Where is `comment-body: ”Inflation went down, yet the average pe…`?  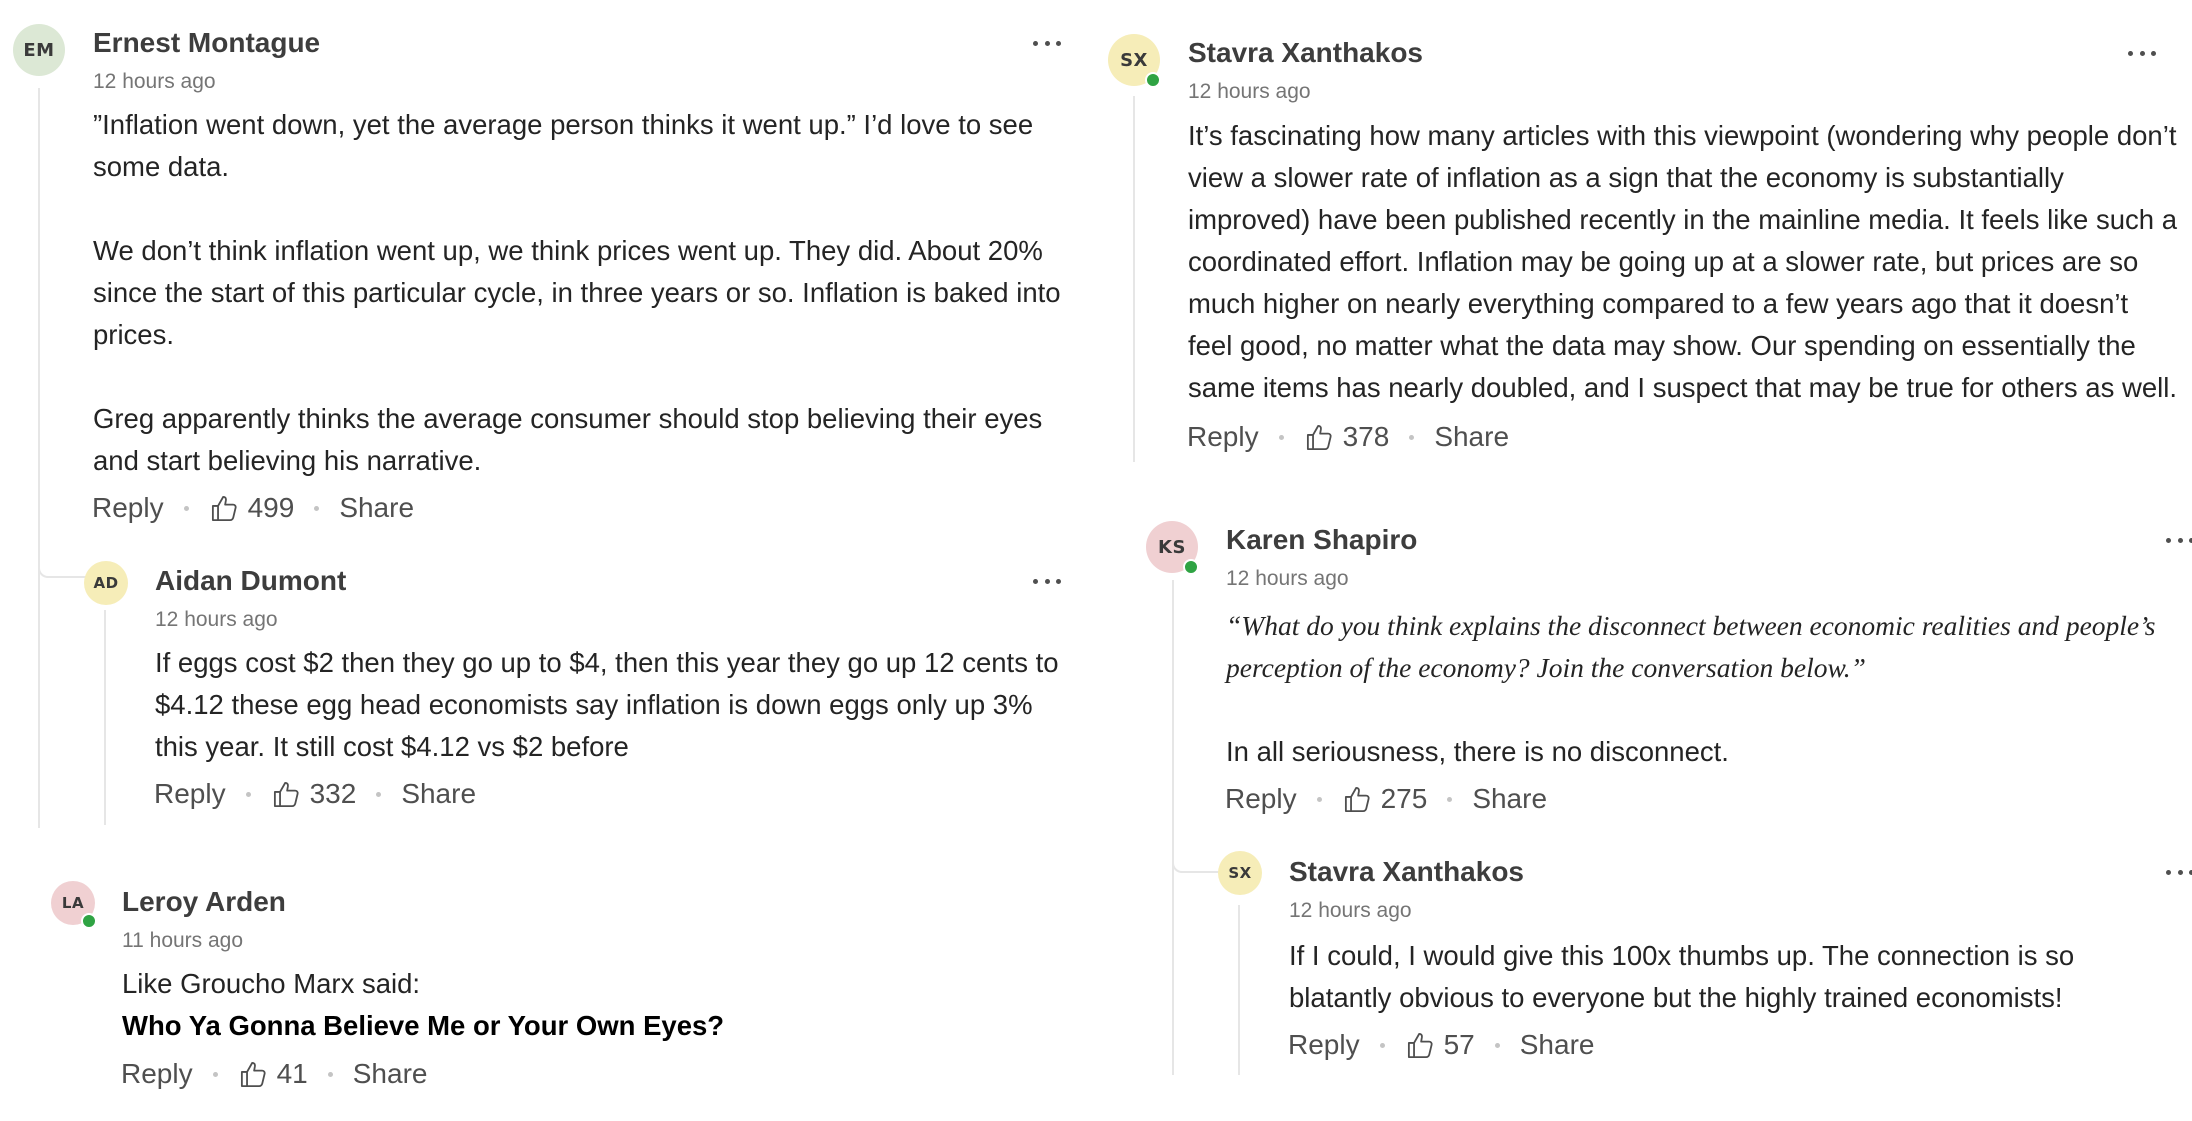
comment-body: ”Inflation went down, yet the average pe… is located at coordinates (577, 292).